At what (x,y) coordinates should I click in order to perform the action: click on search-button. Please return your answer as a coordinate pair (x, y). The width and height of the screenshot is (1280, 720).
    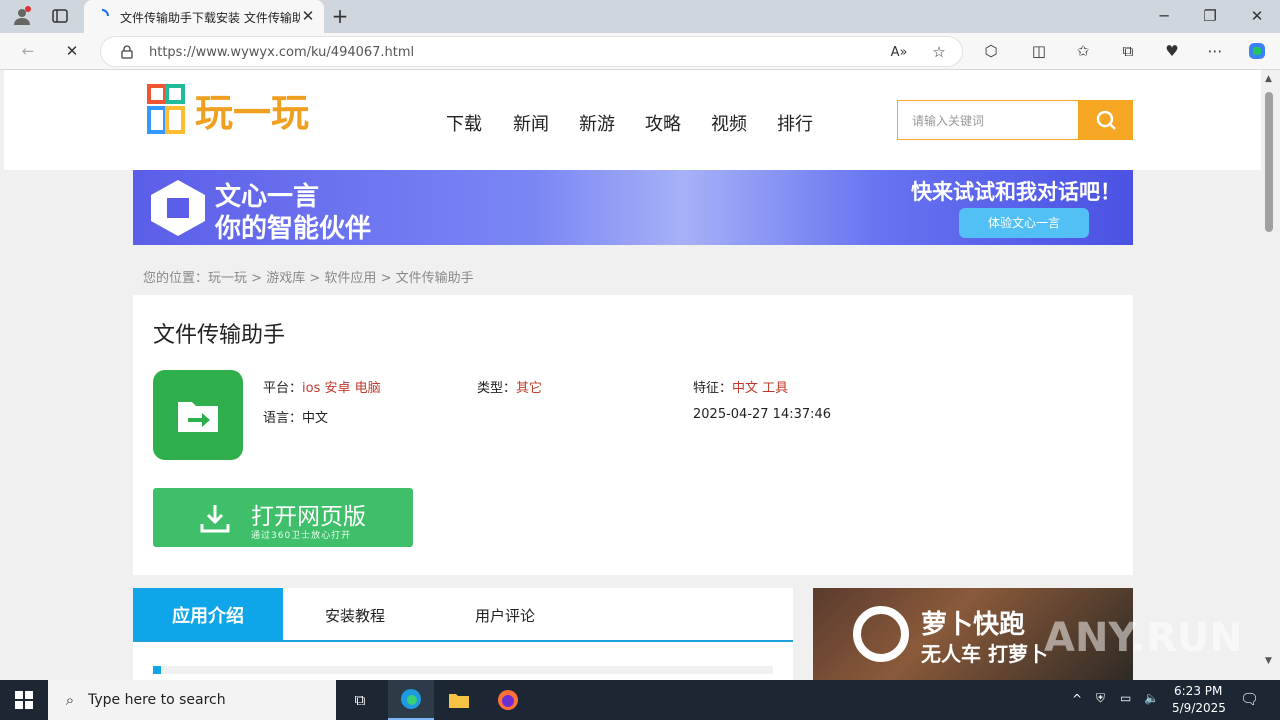
    Looking at the image, I should click on (1105, 120).